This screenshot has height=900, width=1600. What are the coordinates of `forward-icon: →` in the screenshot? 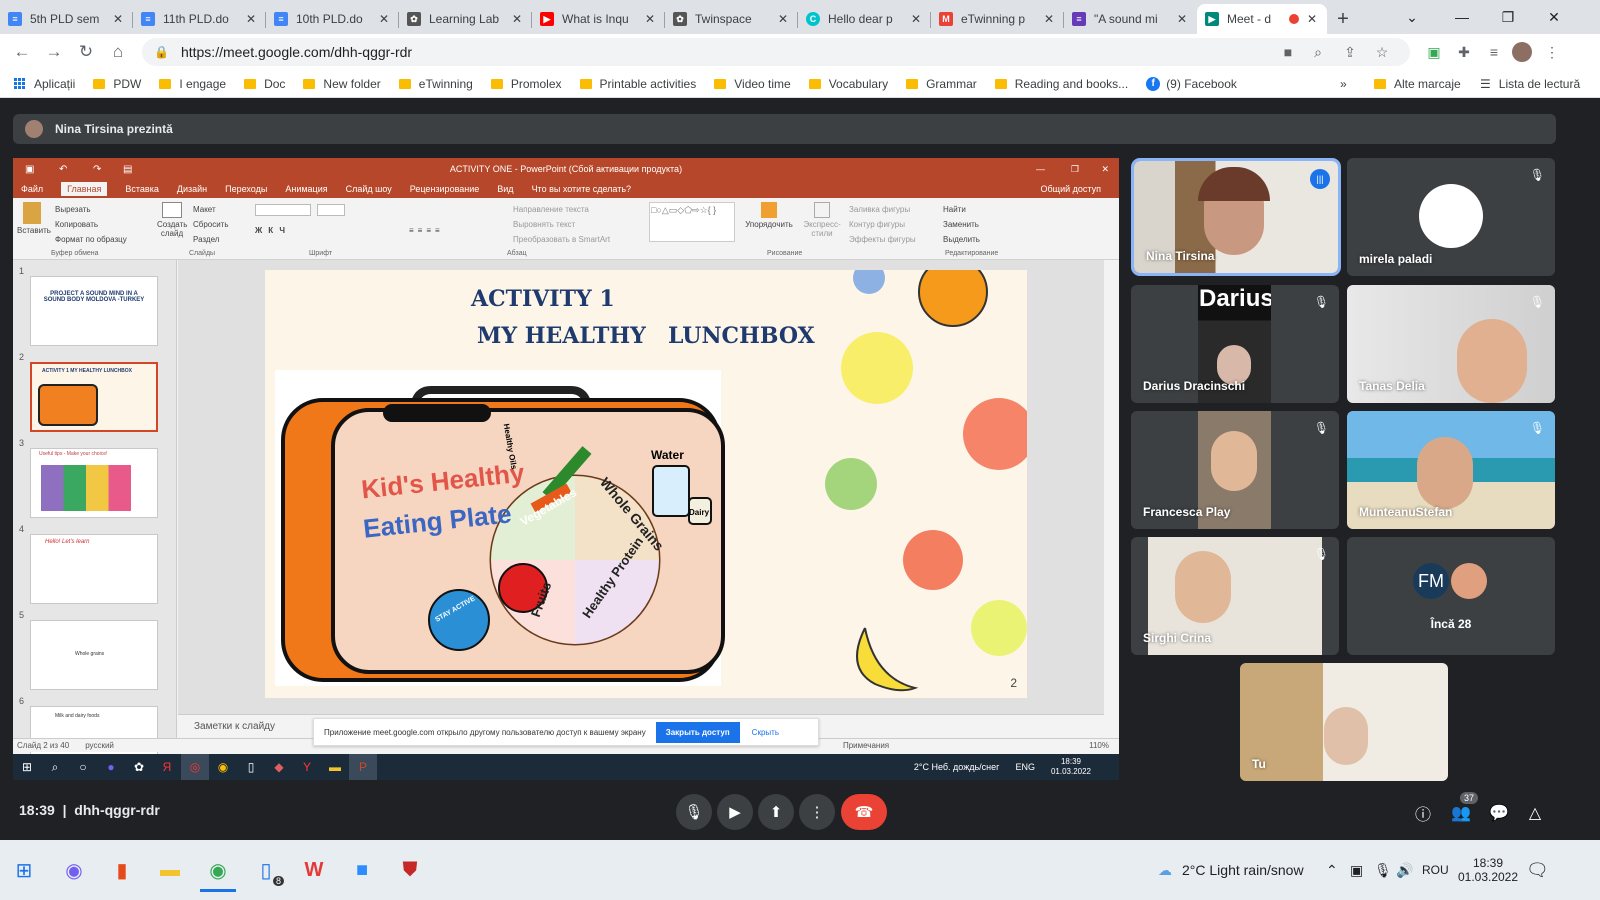 It's located at (54, 52).